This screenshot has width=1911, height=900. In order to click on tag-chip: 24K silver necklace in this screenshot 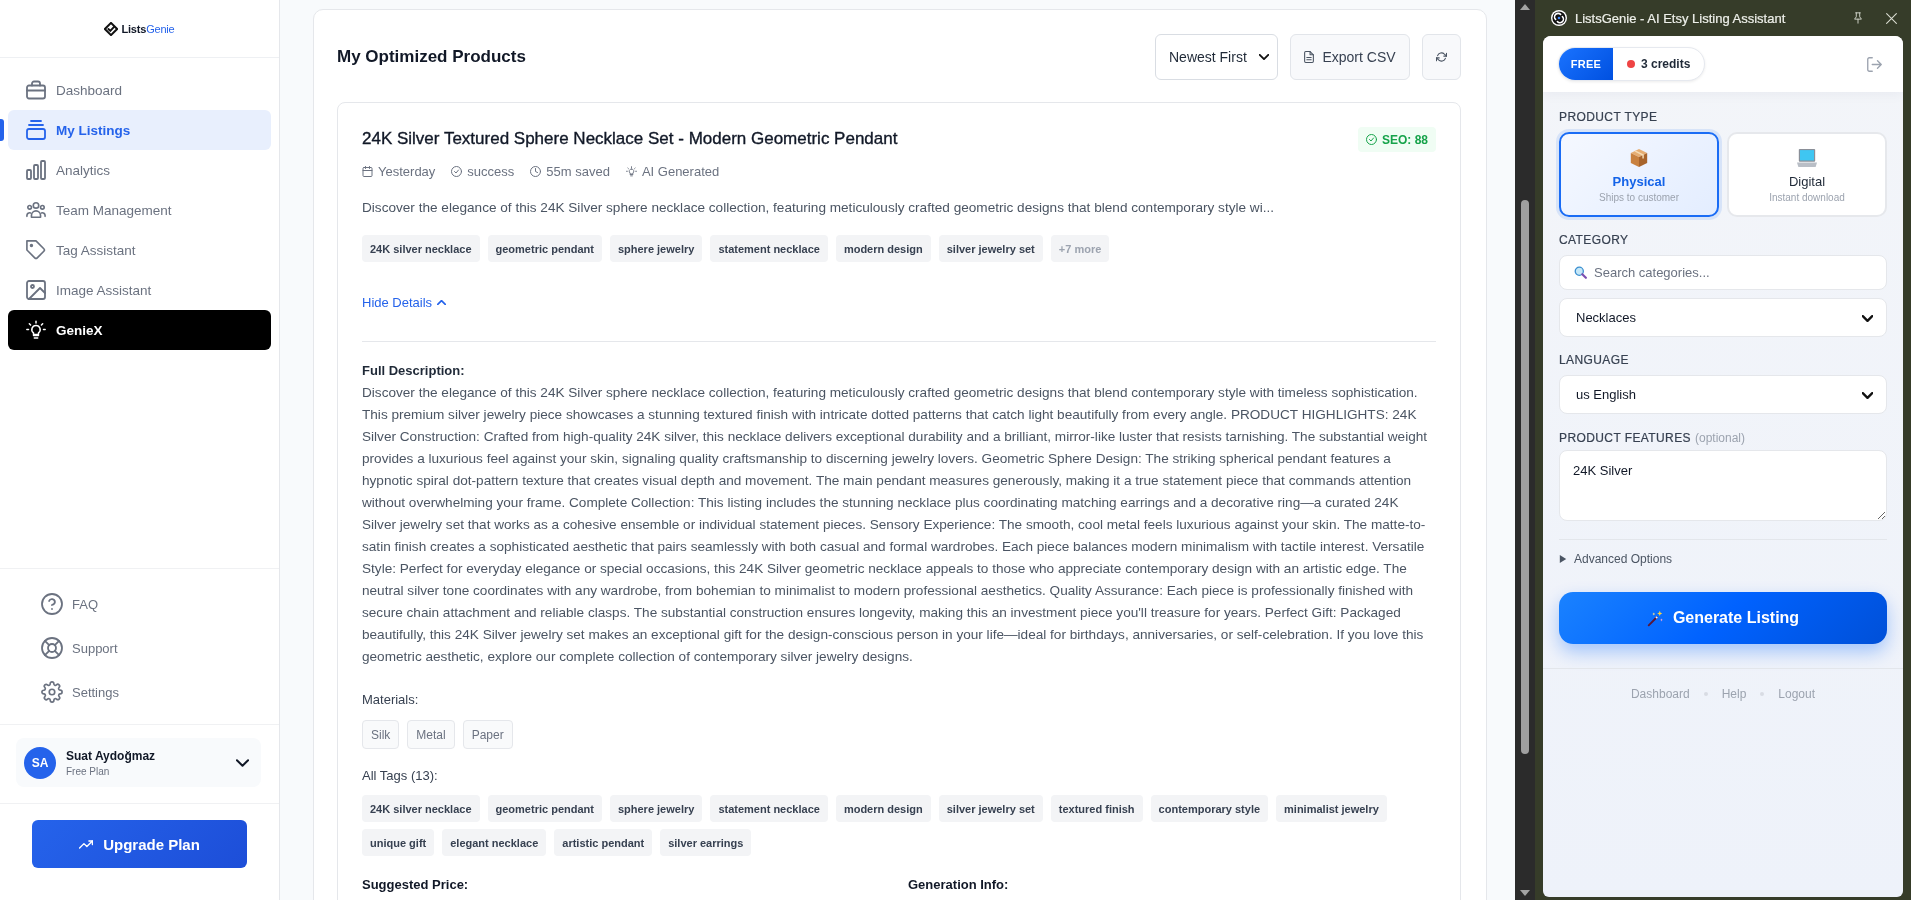, I will do `click(421, 248)`.